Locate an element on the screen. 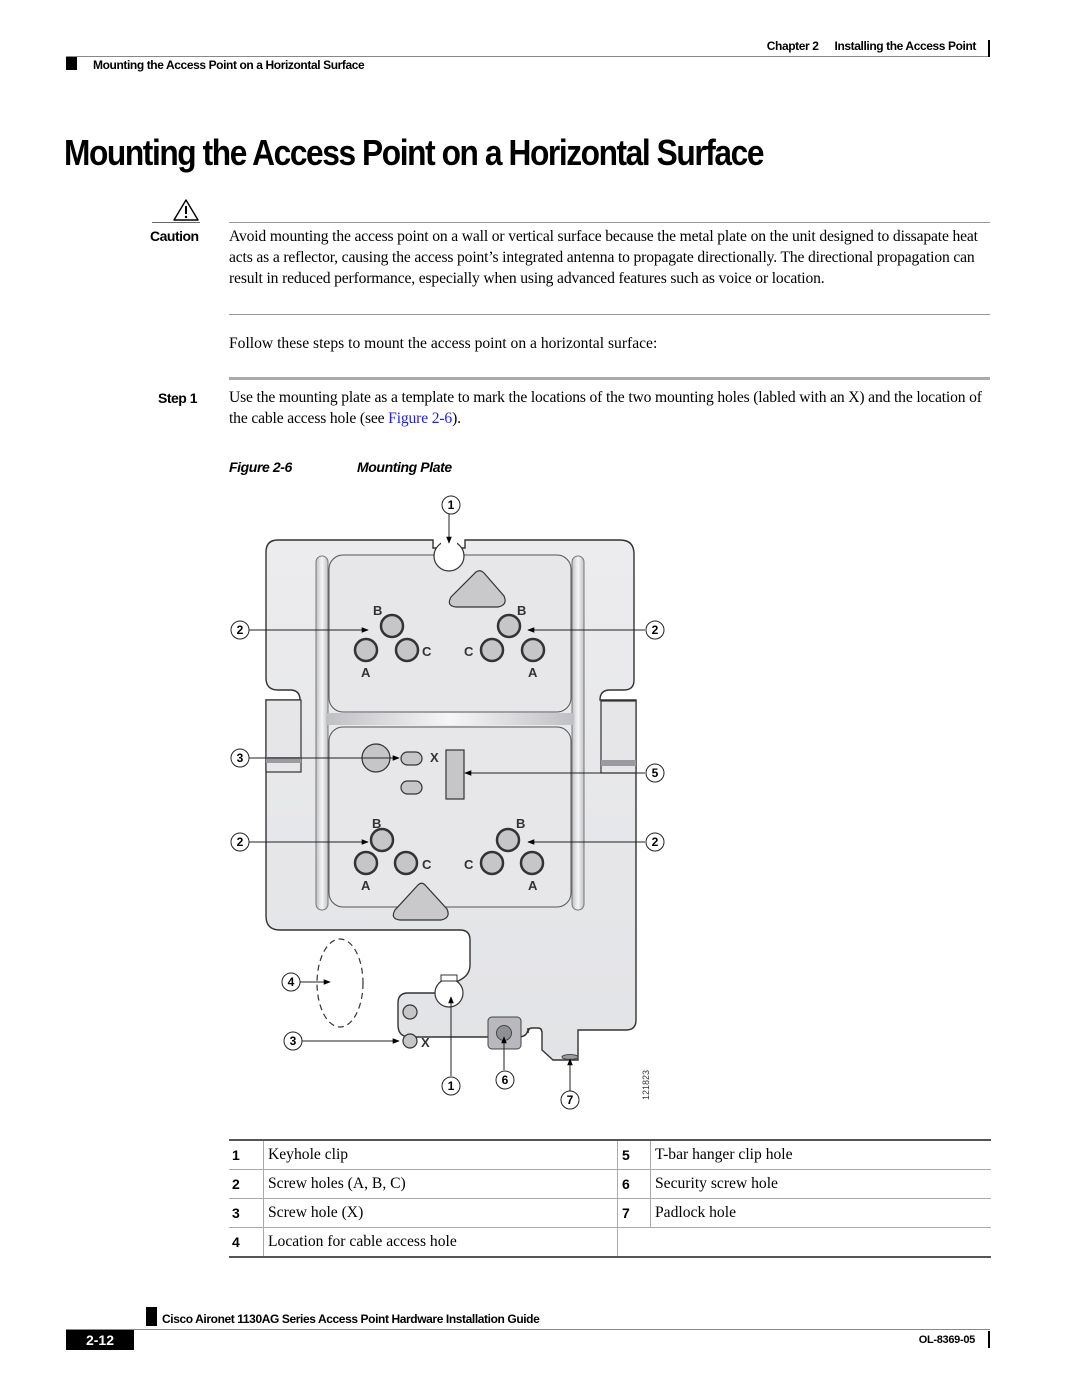  chapter-title: Installing the Access Point is located at coordinates (905, 46).